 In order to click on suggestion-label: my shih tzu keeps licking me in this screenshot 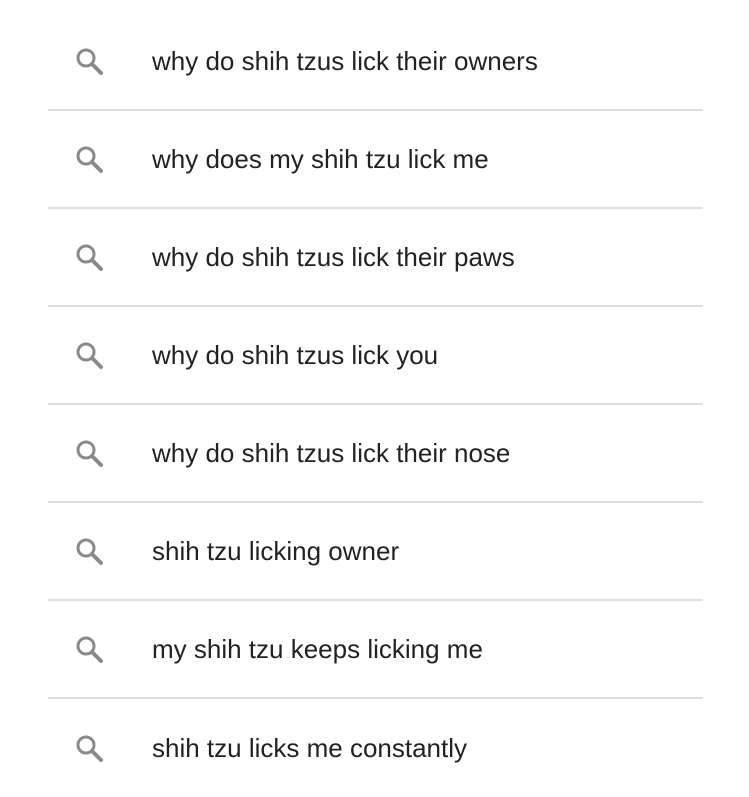, I will do `click(317, 649)`.